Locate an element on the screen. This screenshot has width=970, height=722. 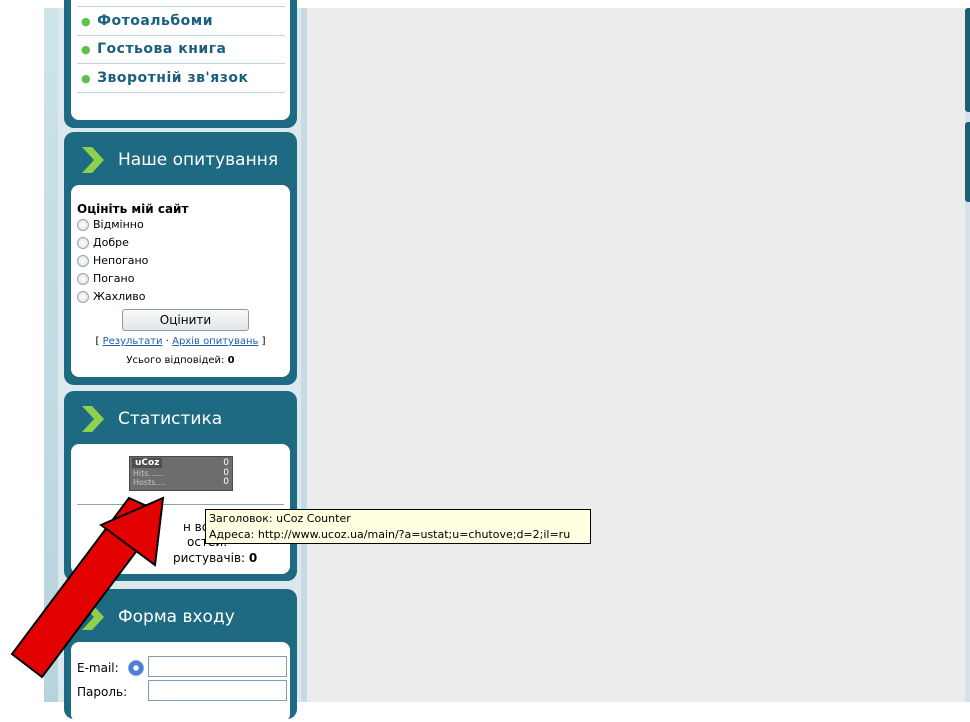
annotation-arrow-icon is located at coordinates (87, 587).